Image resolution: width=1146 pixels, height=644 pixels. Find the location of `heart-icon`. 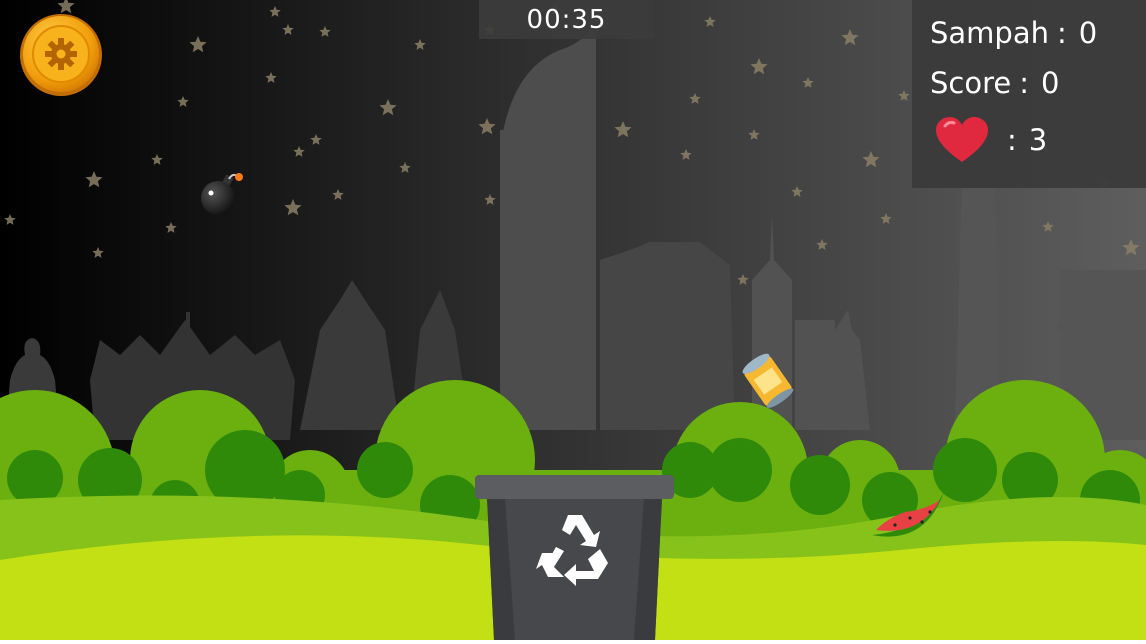

heart-icon is located at coordinates (962, 139).